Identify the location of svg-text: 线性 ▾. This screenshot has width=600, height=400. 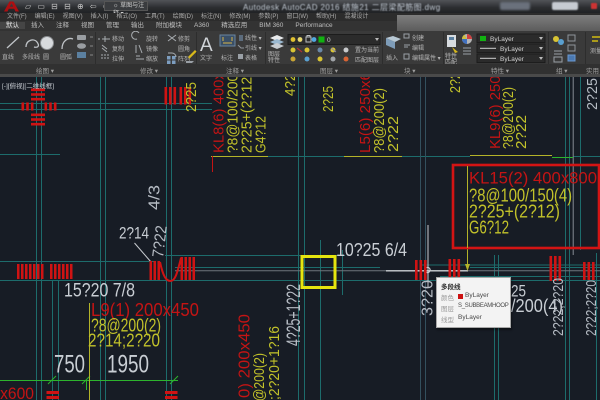
(253, 38).